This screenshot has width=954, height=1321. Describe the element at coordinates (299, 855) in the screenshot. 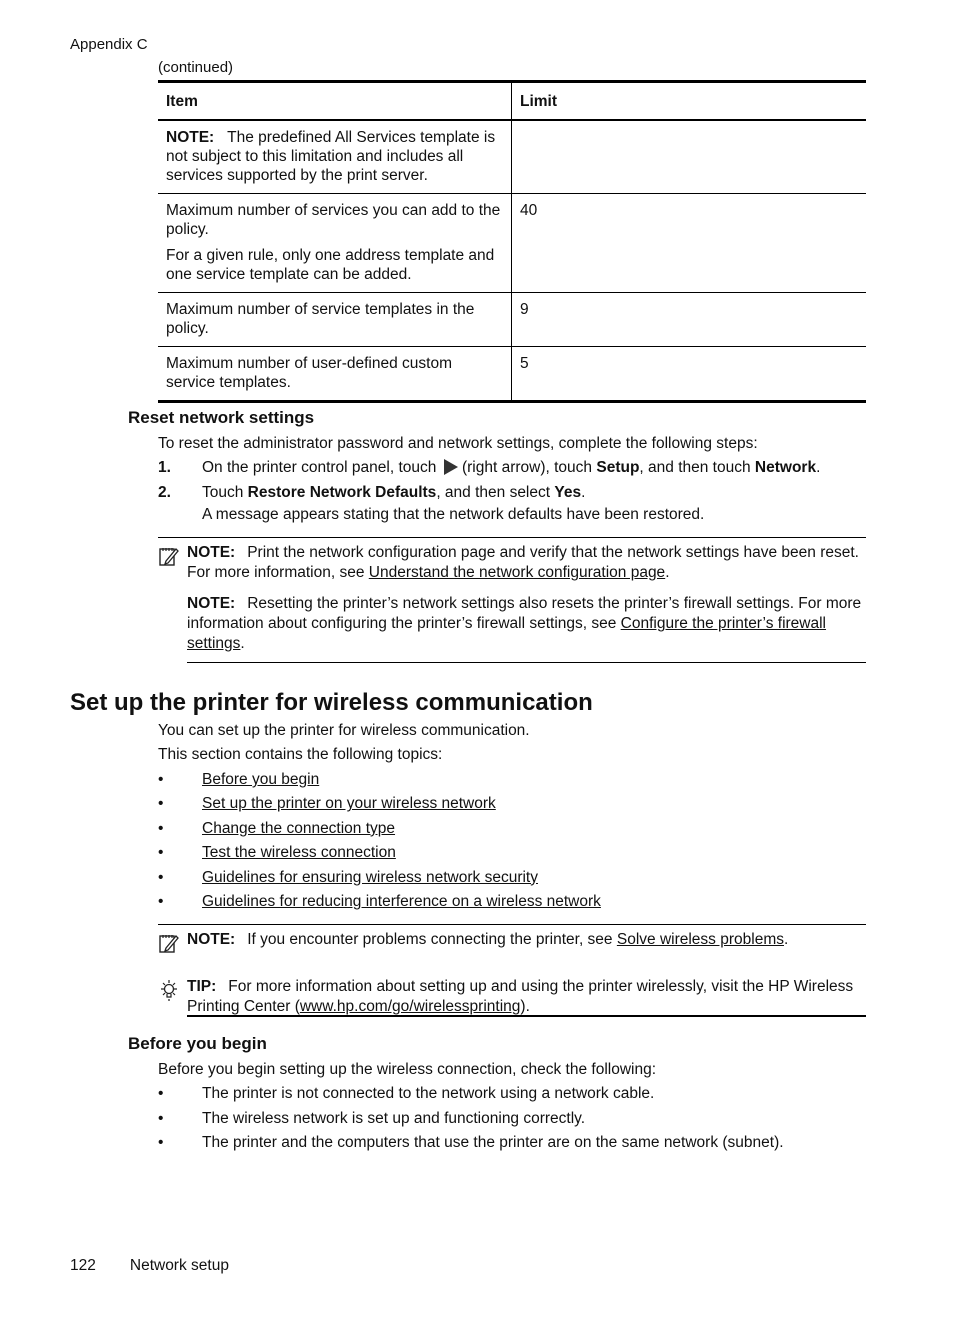

I see `topic-link: Test the wireless connection` at that location.